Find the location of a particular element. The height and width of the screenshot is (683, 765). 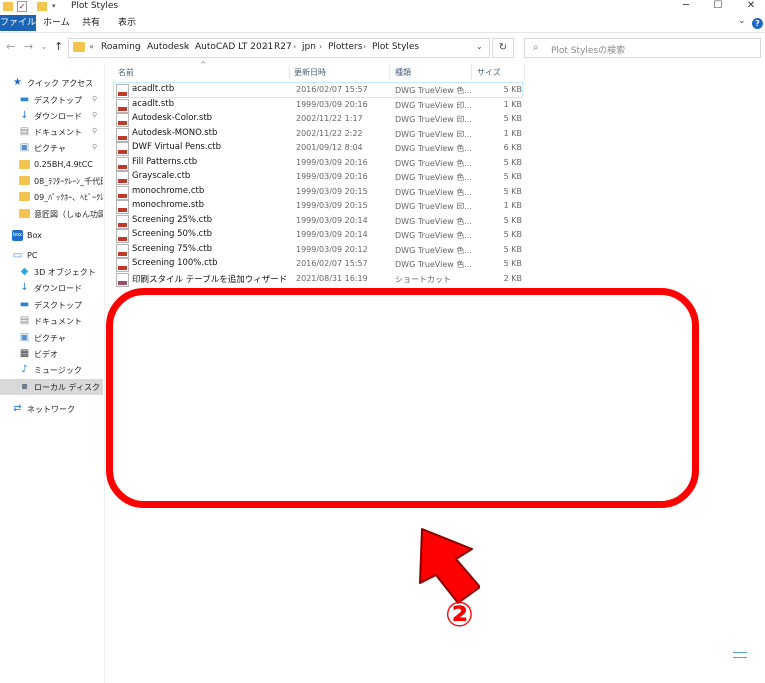

sidebar-item: 08_ﾗﾌﾀｰｸﾚｰﾝ_千代田 is located at coordinates (51, 181).